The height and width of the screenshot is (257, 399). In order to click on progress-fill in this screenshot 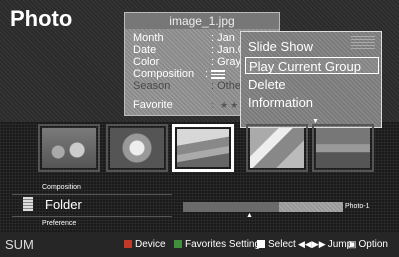, I will do `click(231, 207)`.